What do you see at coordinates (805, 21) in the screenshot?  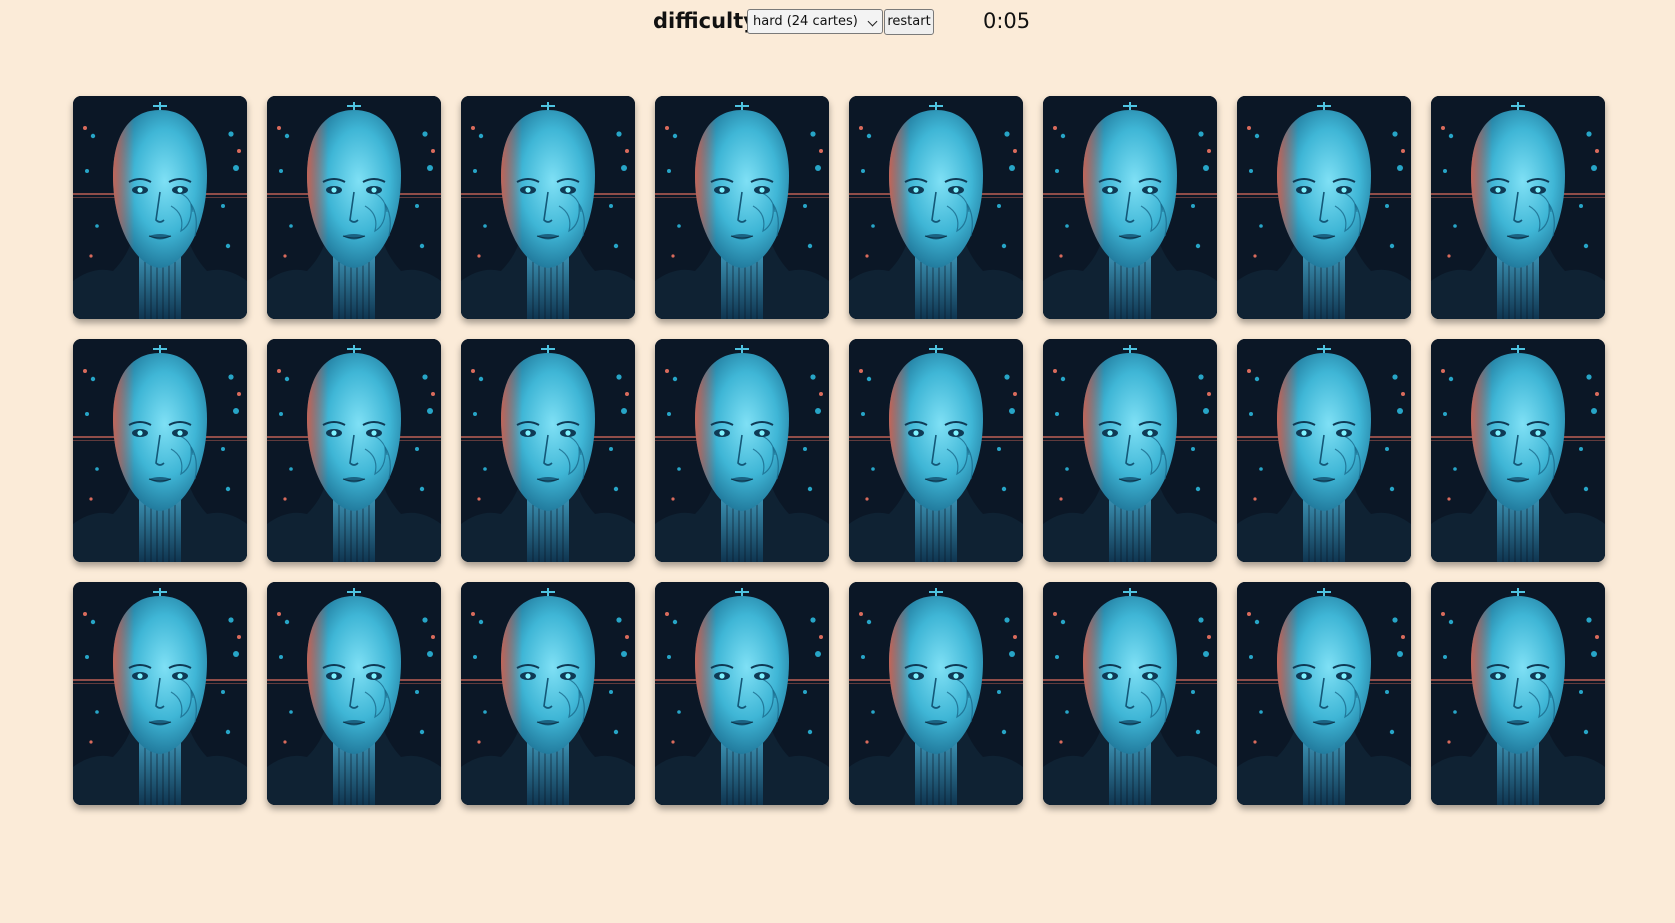 I see `difficulty-select-value: hard (24 cartes)` at bounding box center [805, 21].